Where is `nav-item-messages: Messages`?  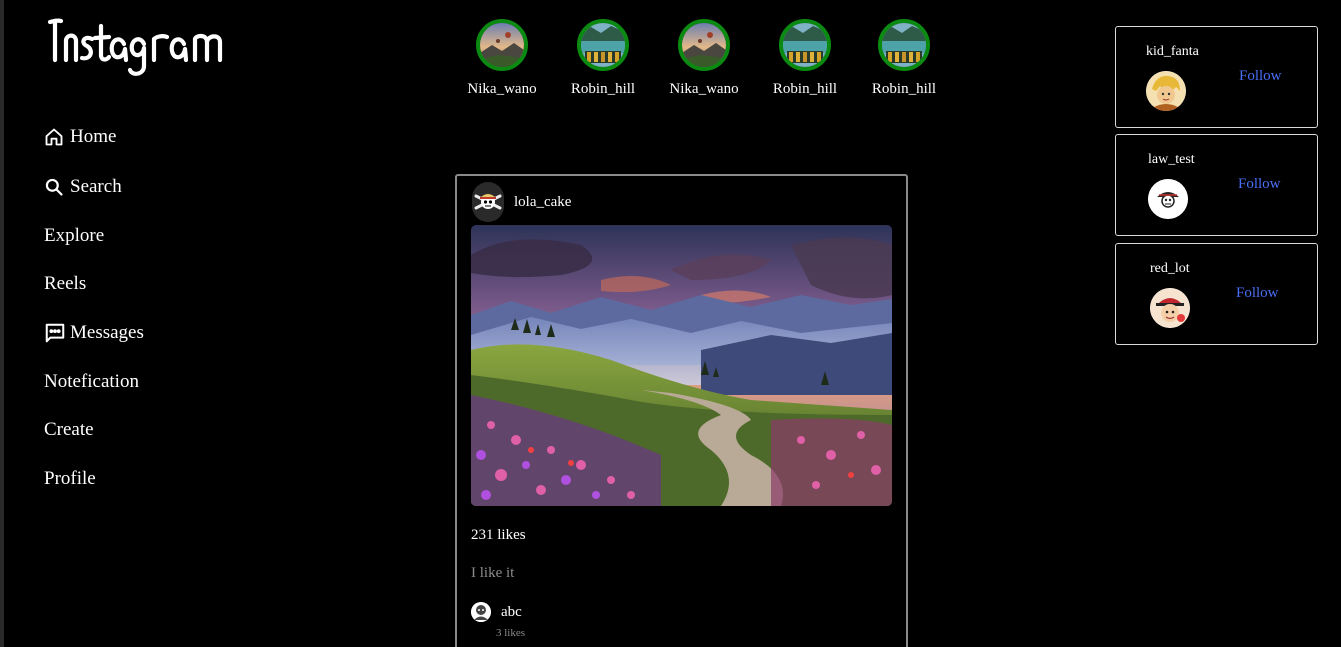
nav-item-messages: Messages is located at coordinates (94, 333).